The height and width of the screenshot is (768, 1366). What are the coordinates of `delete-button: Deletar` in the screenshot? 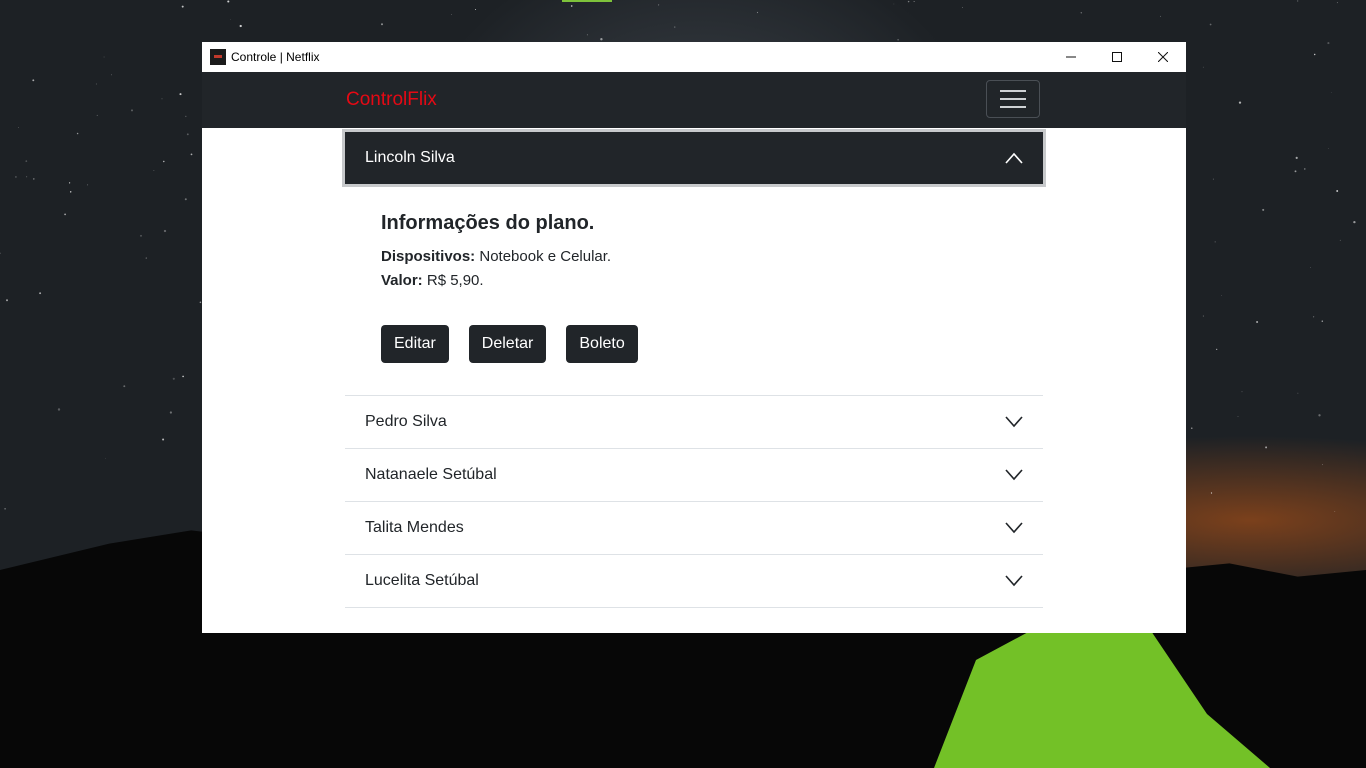 It's located at (507, 344).